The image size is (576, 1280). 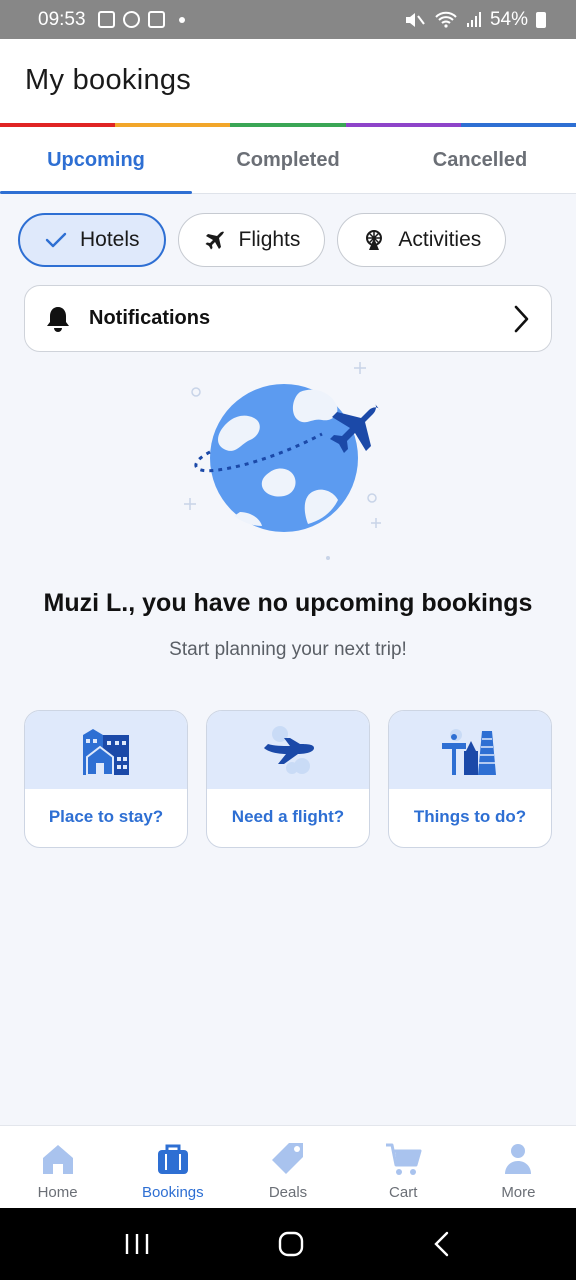 I want to click on place-to-stay-card: Place to stay?, so click(x=106, y=779).